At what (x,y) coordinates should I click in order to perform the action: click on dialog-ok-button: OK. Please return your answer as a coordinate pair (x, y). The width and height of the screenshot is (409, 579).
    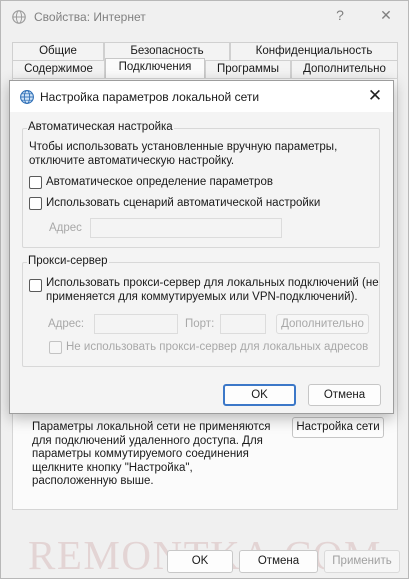
    Looking at the image, I should click on (259, 395).